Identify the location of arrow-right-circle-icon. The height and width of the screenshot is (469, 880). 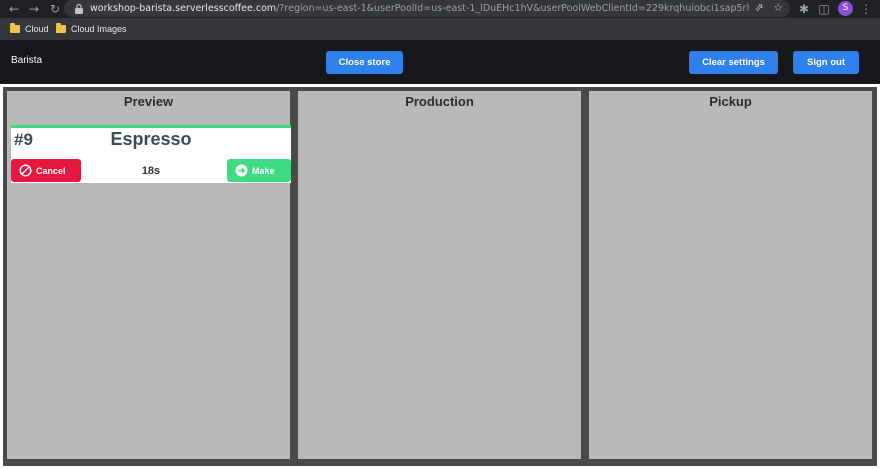
(241, 170).